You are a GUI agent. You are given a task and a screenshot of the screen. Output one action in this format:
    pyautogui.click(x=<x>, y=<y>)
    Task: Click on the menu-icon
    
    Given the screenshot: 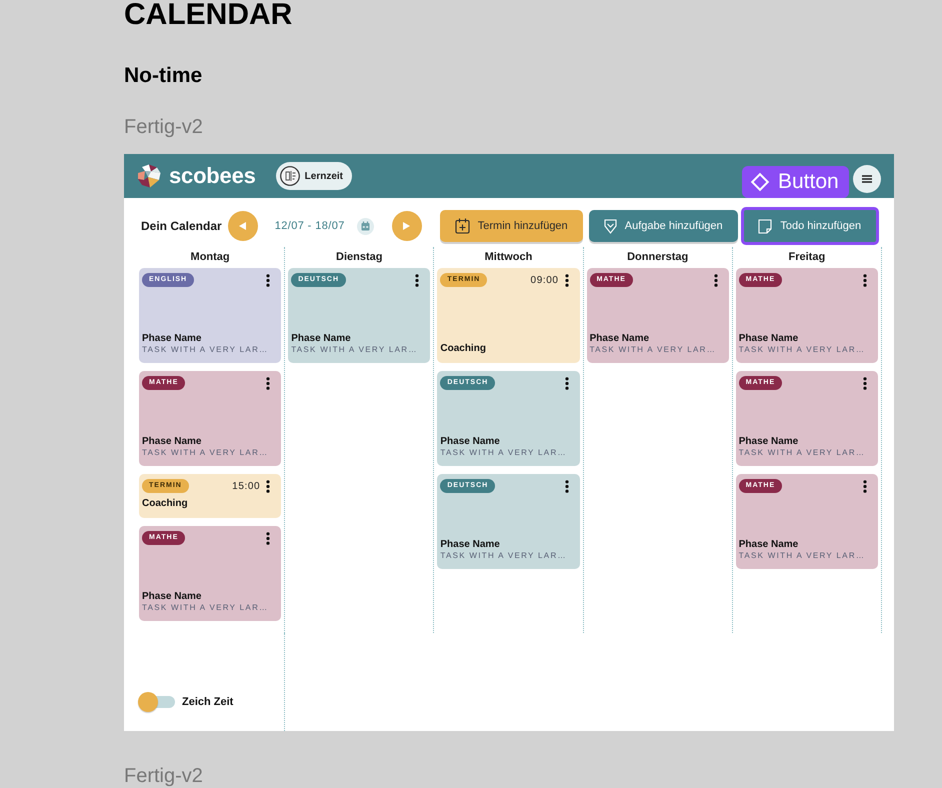 What is the action you would take?
    pyautogui.click(x=867, y=179)
    